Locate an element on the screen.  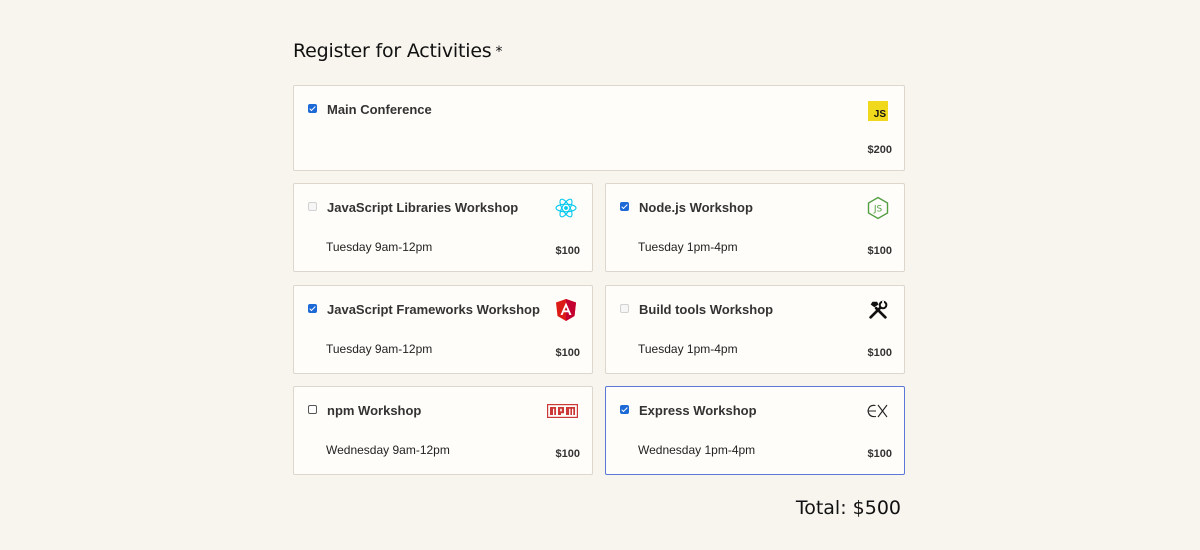
activity-title: Main Conference is located at coordinates (379, 109).